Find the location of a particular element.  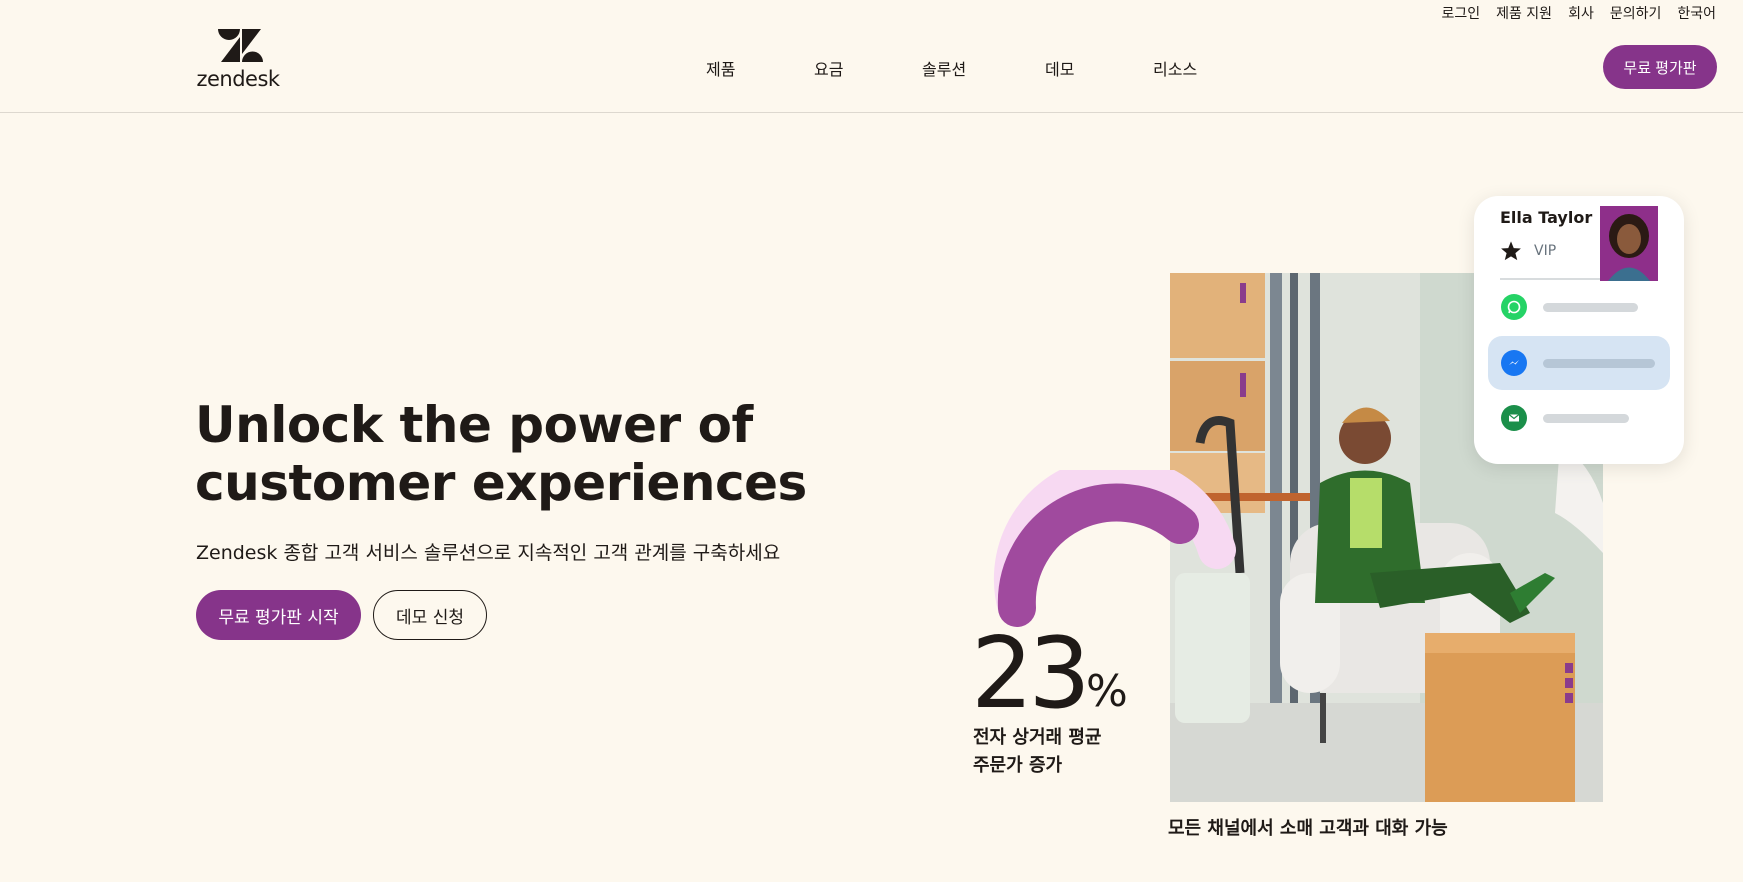

channel-row-whatsapp is located at coordinates (1579, 307).